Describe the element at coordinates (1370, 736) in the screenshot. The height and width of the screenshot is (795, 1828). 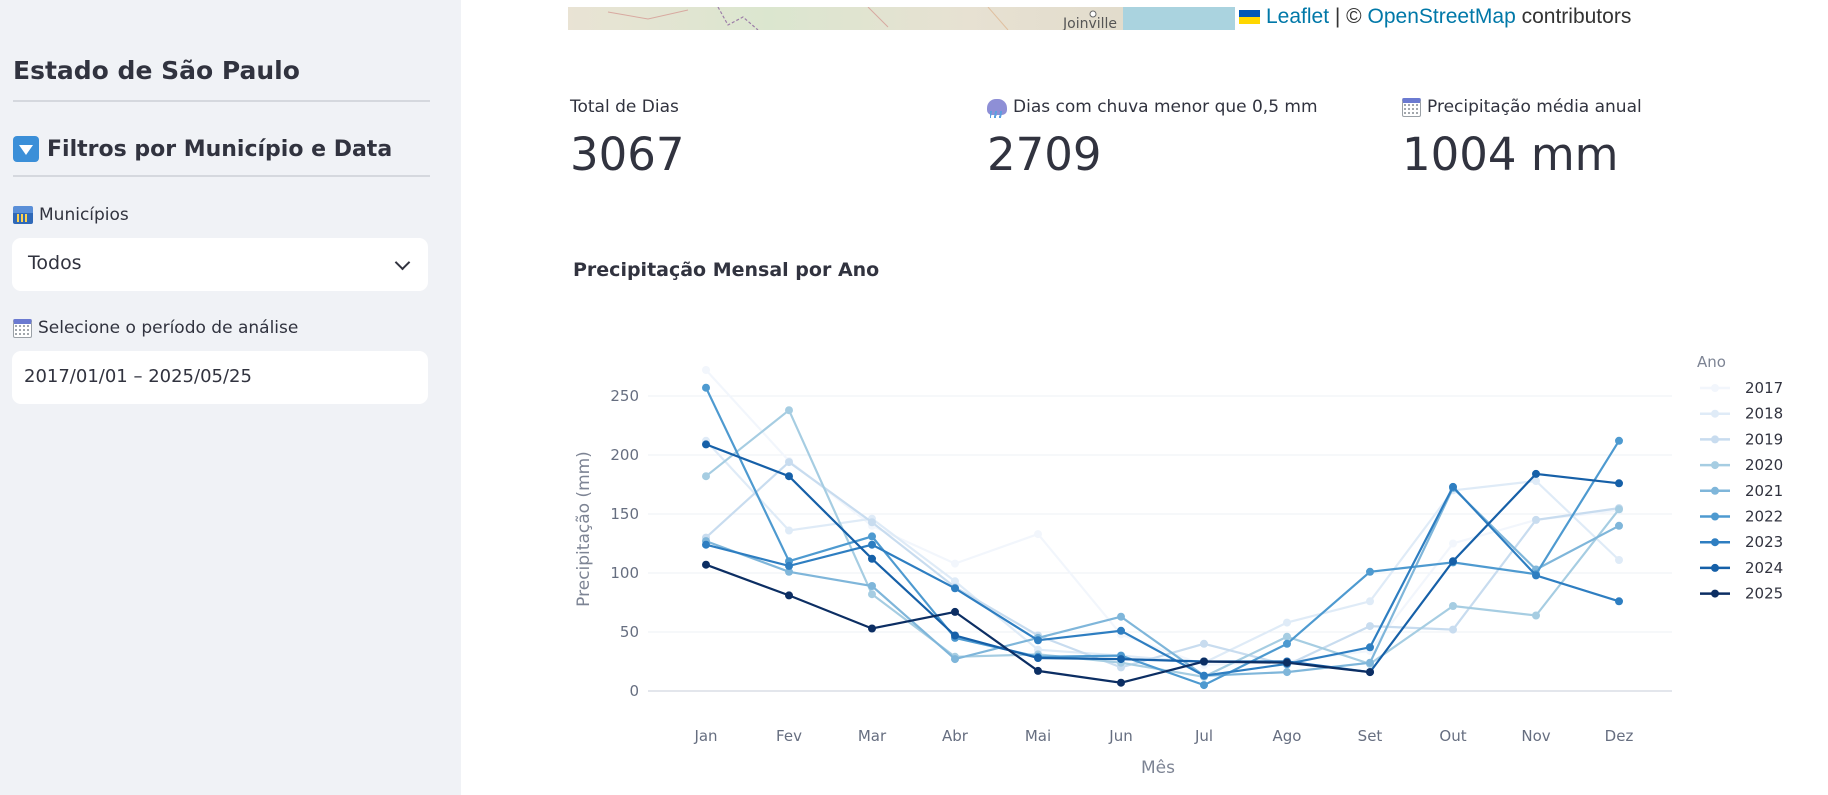
I see `x-tick-label: Set` at that location.